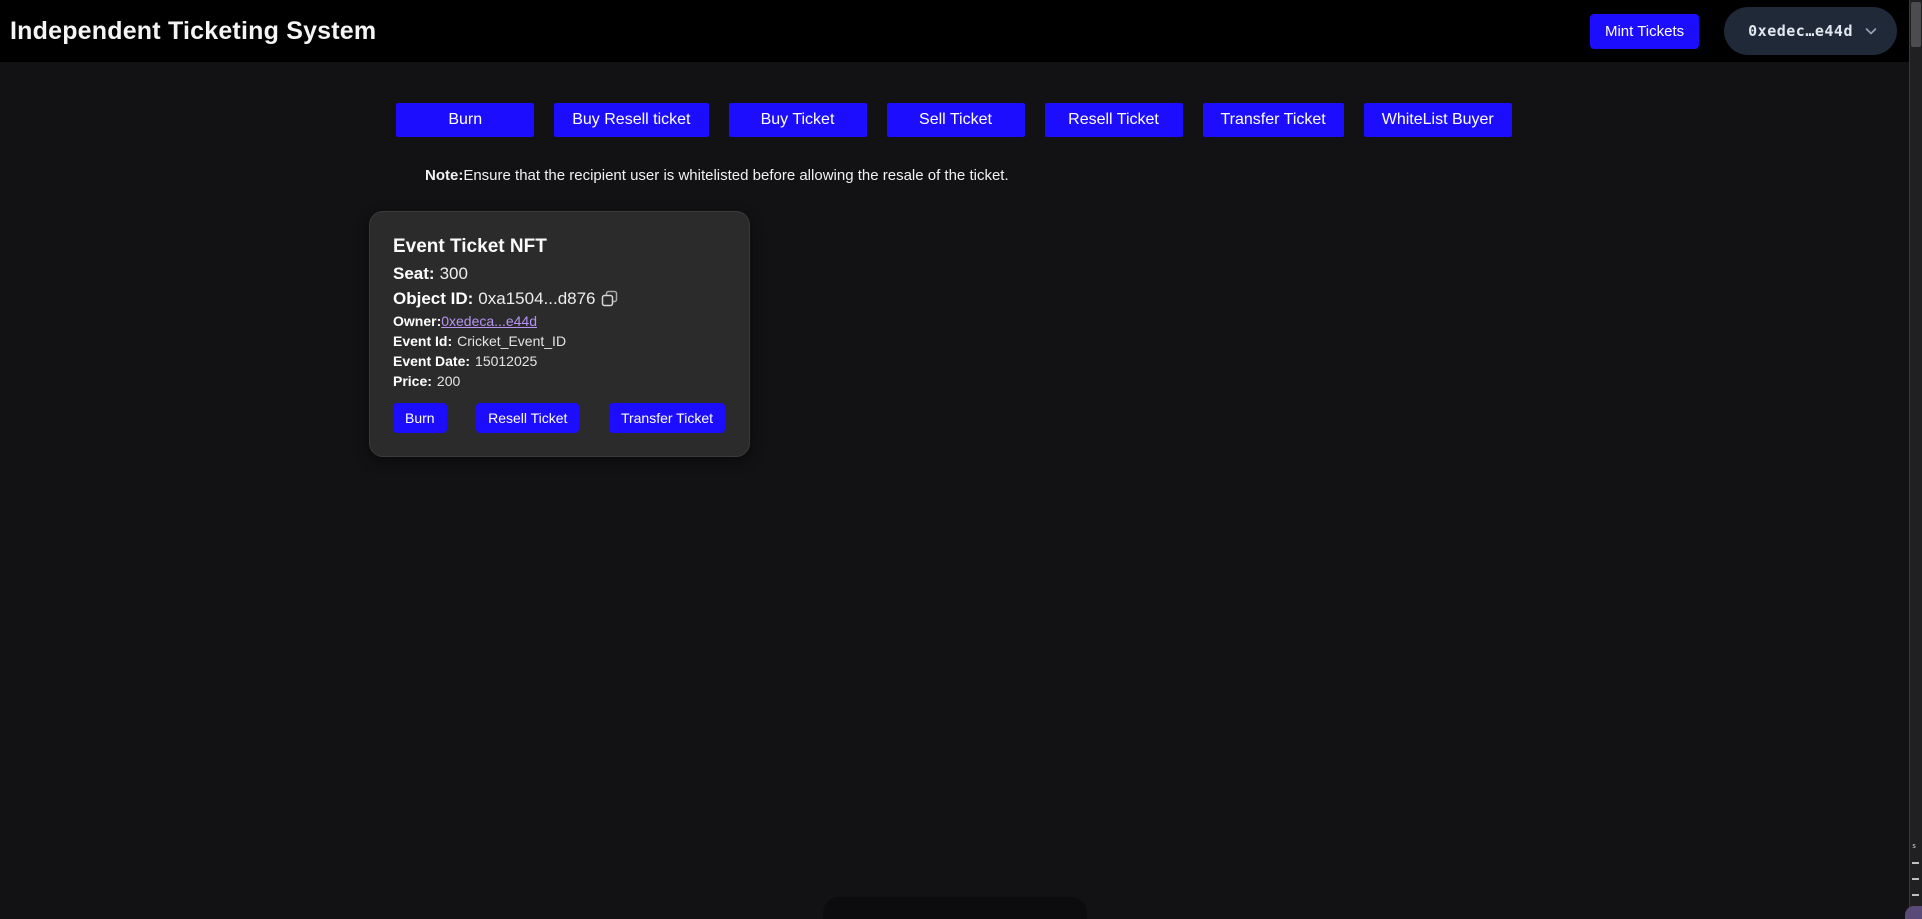 This screenshot has width=1922, height=919. I want to click on card-resell-ticket-button: Resell Ticket, so click(528, 418).